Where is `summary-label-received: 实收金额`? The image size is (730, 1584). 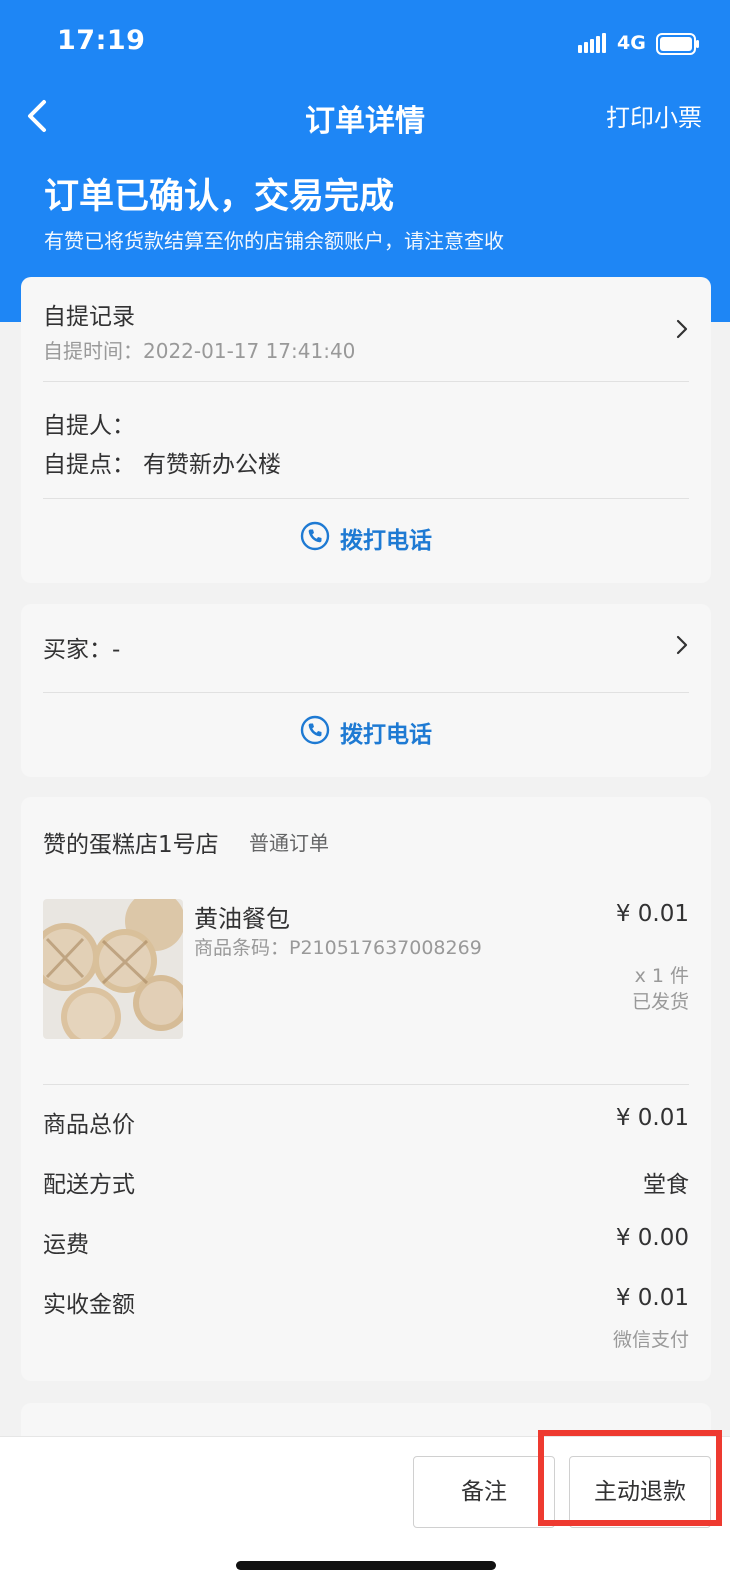
summary-label-received: 实收金额 is located at coordinates (89, 1305).